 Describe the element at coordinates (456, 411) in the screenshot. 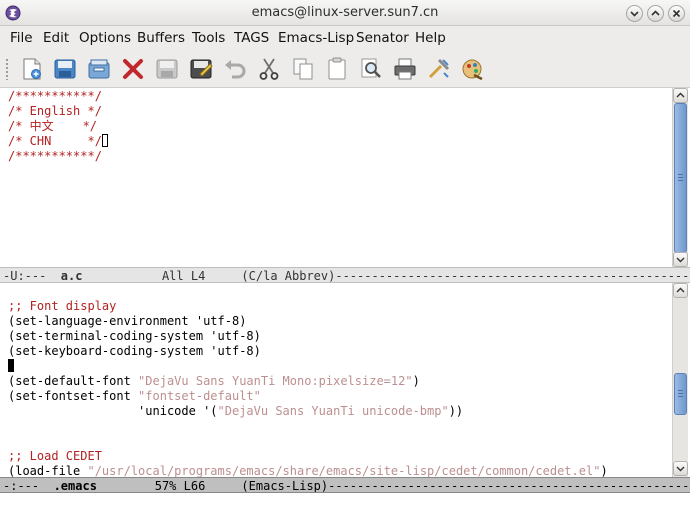

I see `code-text: ))` at that location.